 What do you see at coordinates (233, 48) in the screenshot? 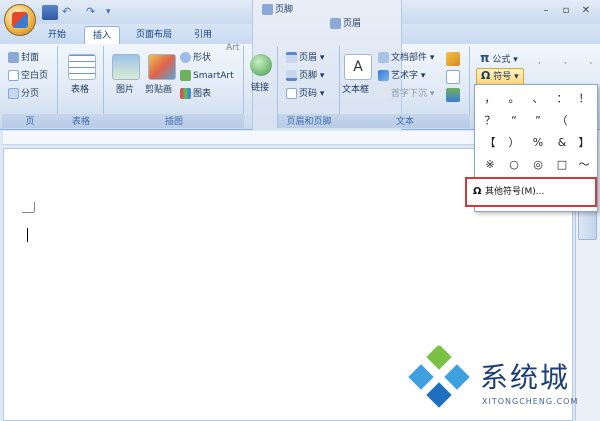
I see `strip-art-label: Art` at bounding box center [233, 48].